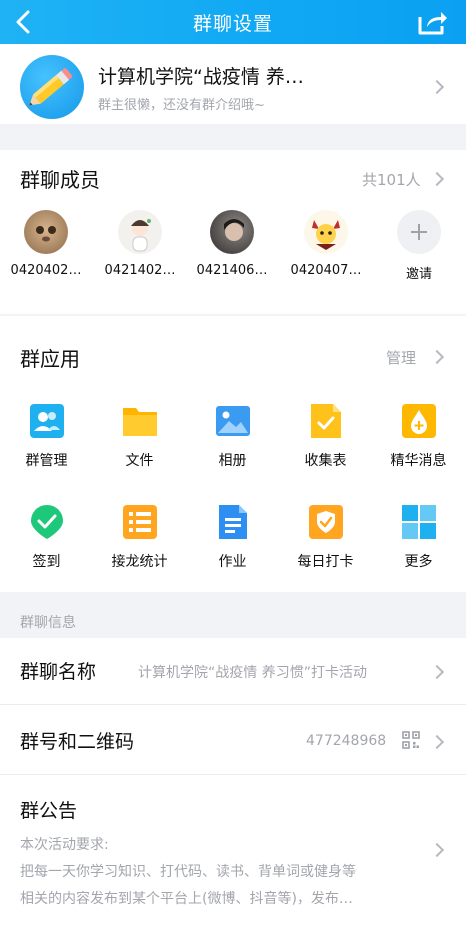 This screenshot has height=934, width=466. I want to click on app-daily-clock: 每日打卡, so click(325, 537).